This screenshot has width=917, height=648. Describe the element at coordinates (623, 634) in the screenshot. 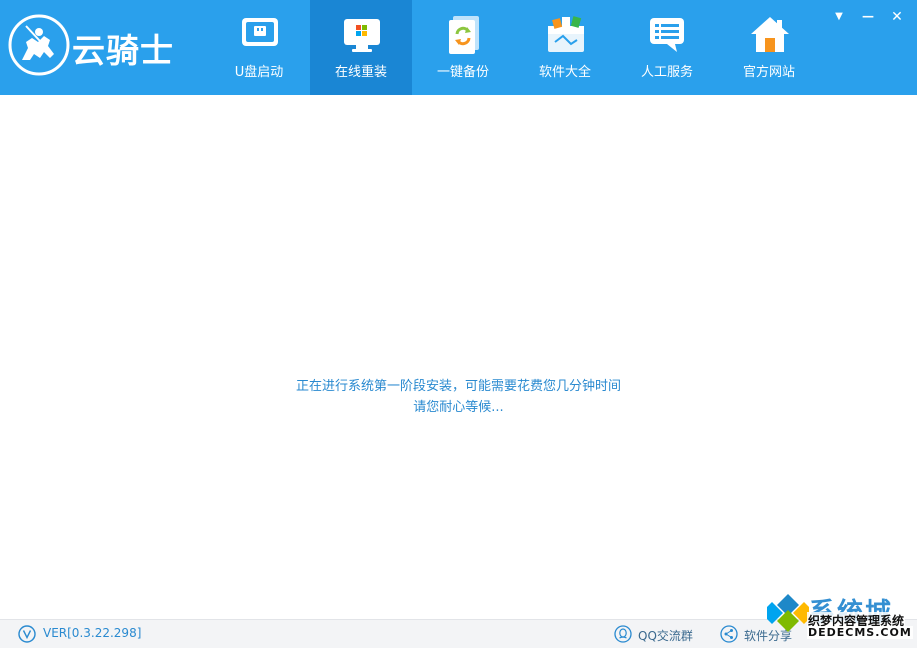

I see `qq-icon` at that location.